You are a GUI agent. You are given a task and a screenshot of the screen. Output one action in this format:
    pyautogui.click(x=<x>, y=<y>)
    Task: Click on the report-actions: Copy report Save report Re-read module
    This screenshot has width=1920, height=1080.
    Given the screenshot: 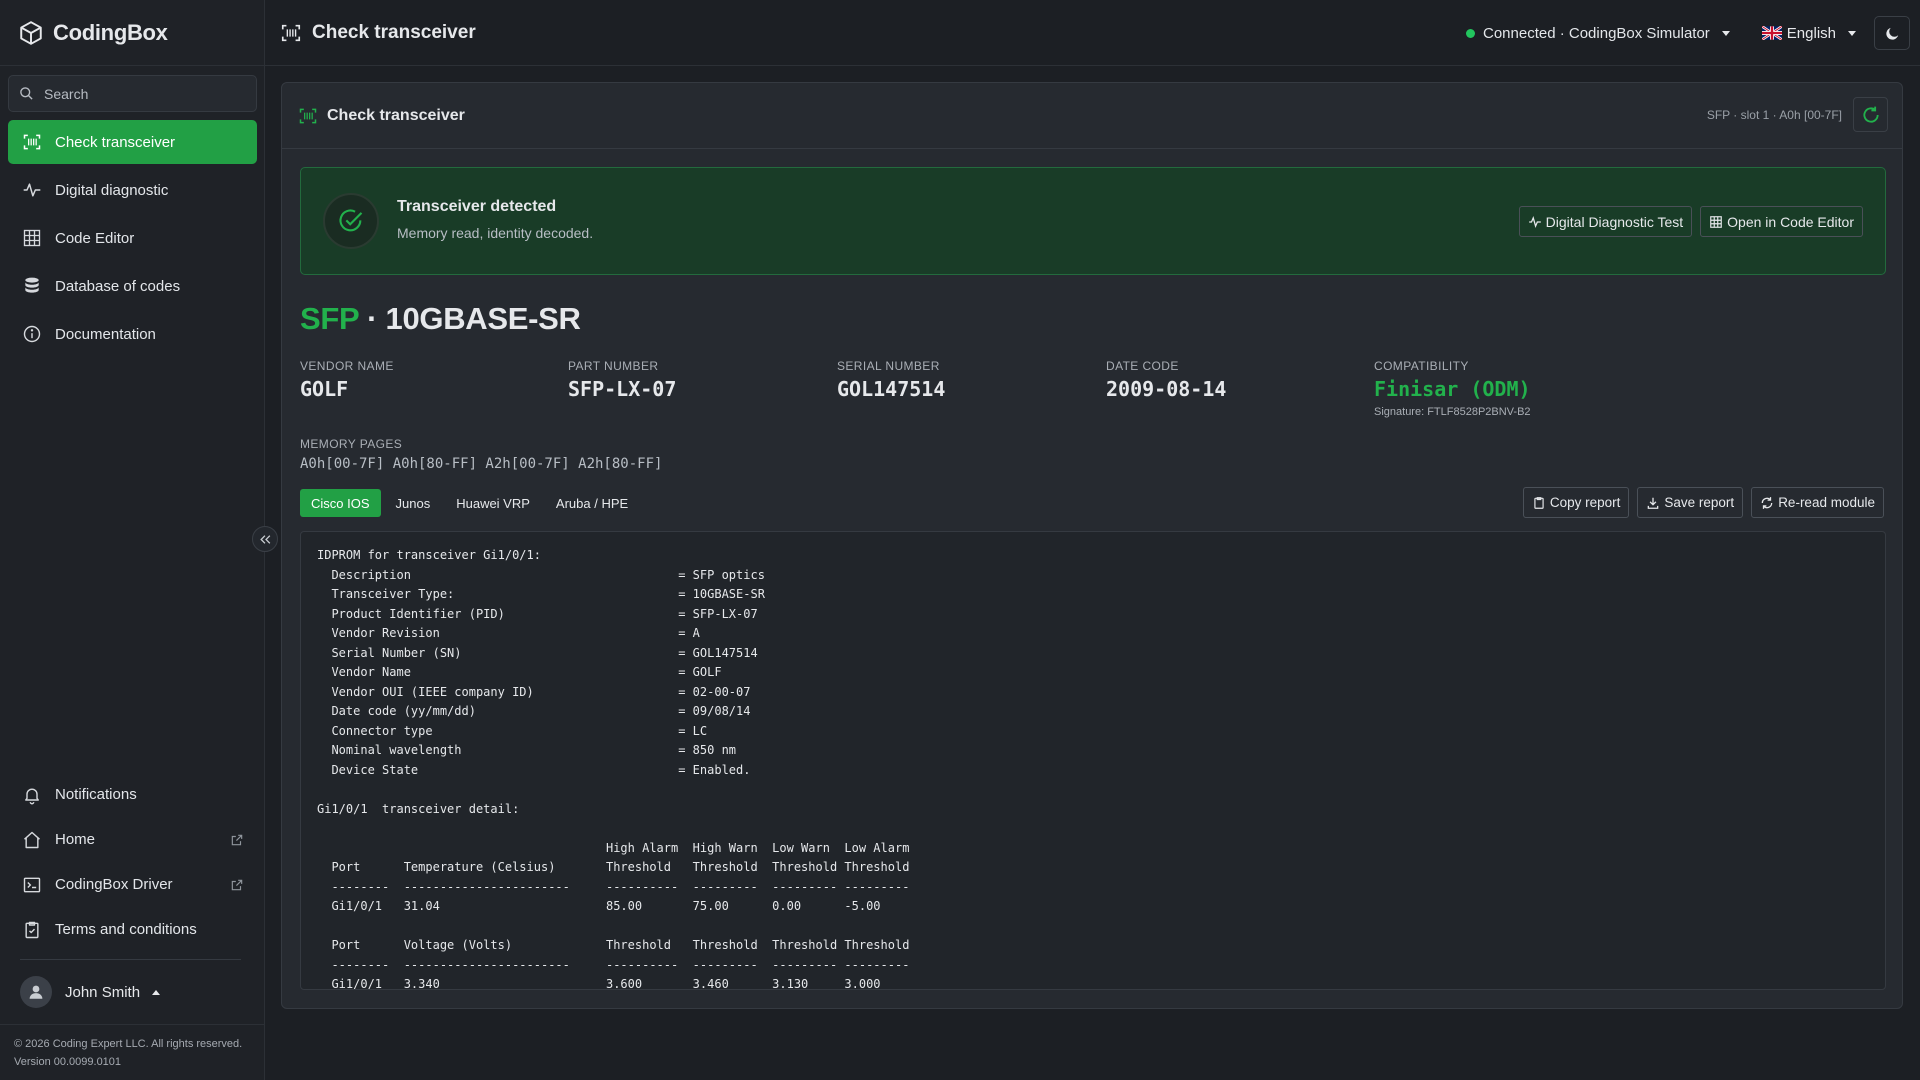 What is the action you would take?
    pyautogui.click(x=1703, y=502)
    